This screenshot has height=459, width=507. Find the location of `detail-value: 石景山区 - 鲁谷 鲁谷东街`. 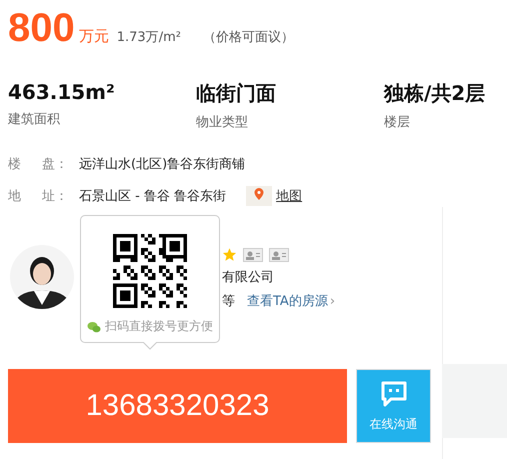

detail-value: 石景山区 - 鲁谷 鲁谷东街 is located at coordinates (152, 196).